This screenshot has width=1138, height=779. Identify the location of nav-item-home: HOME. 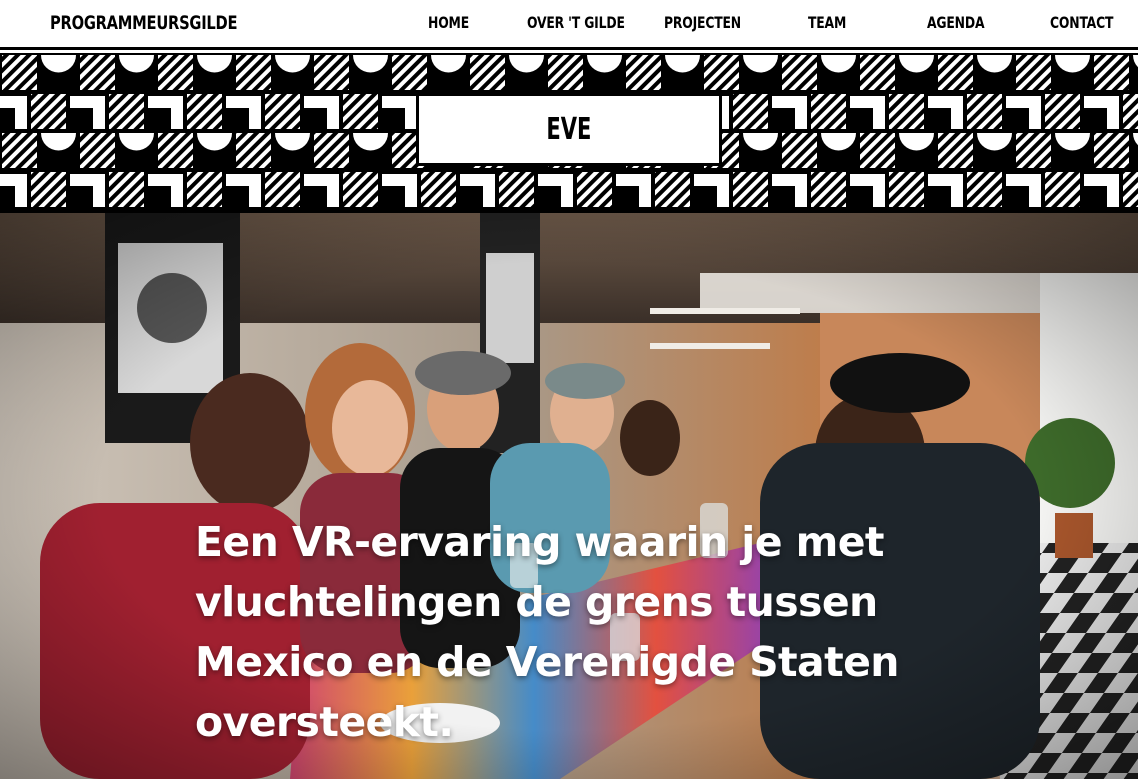
(448, 22).